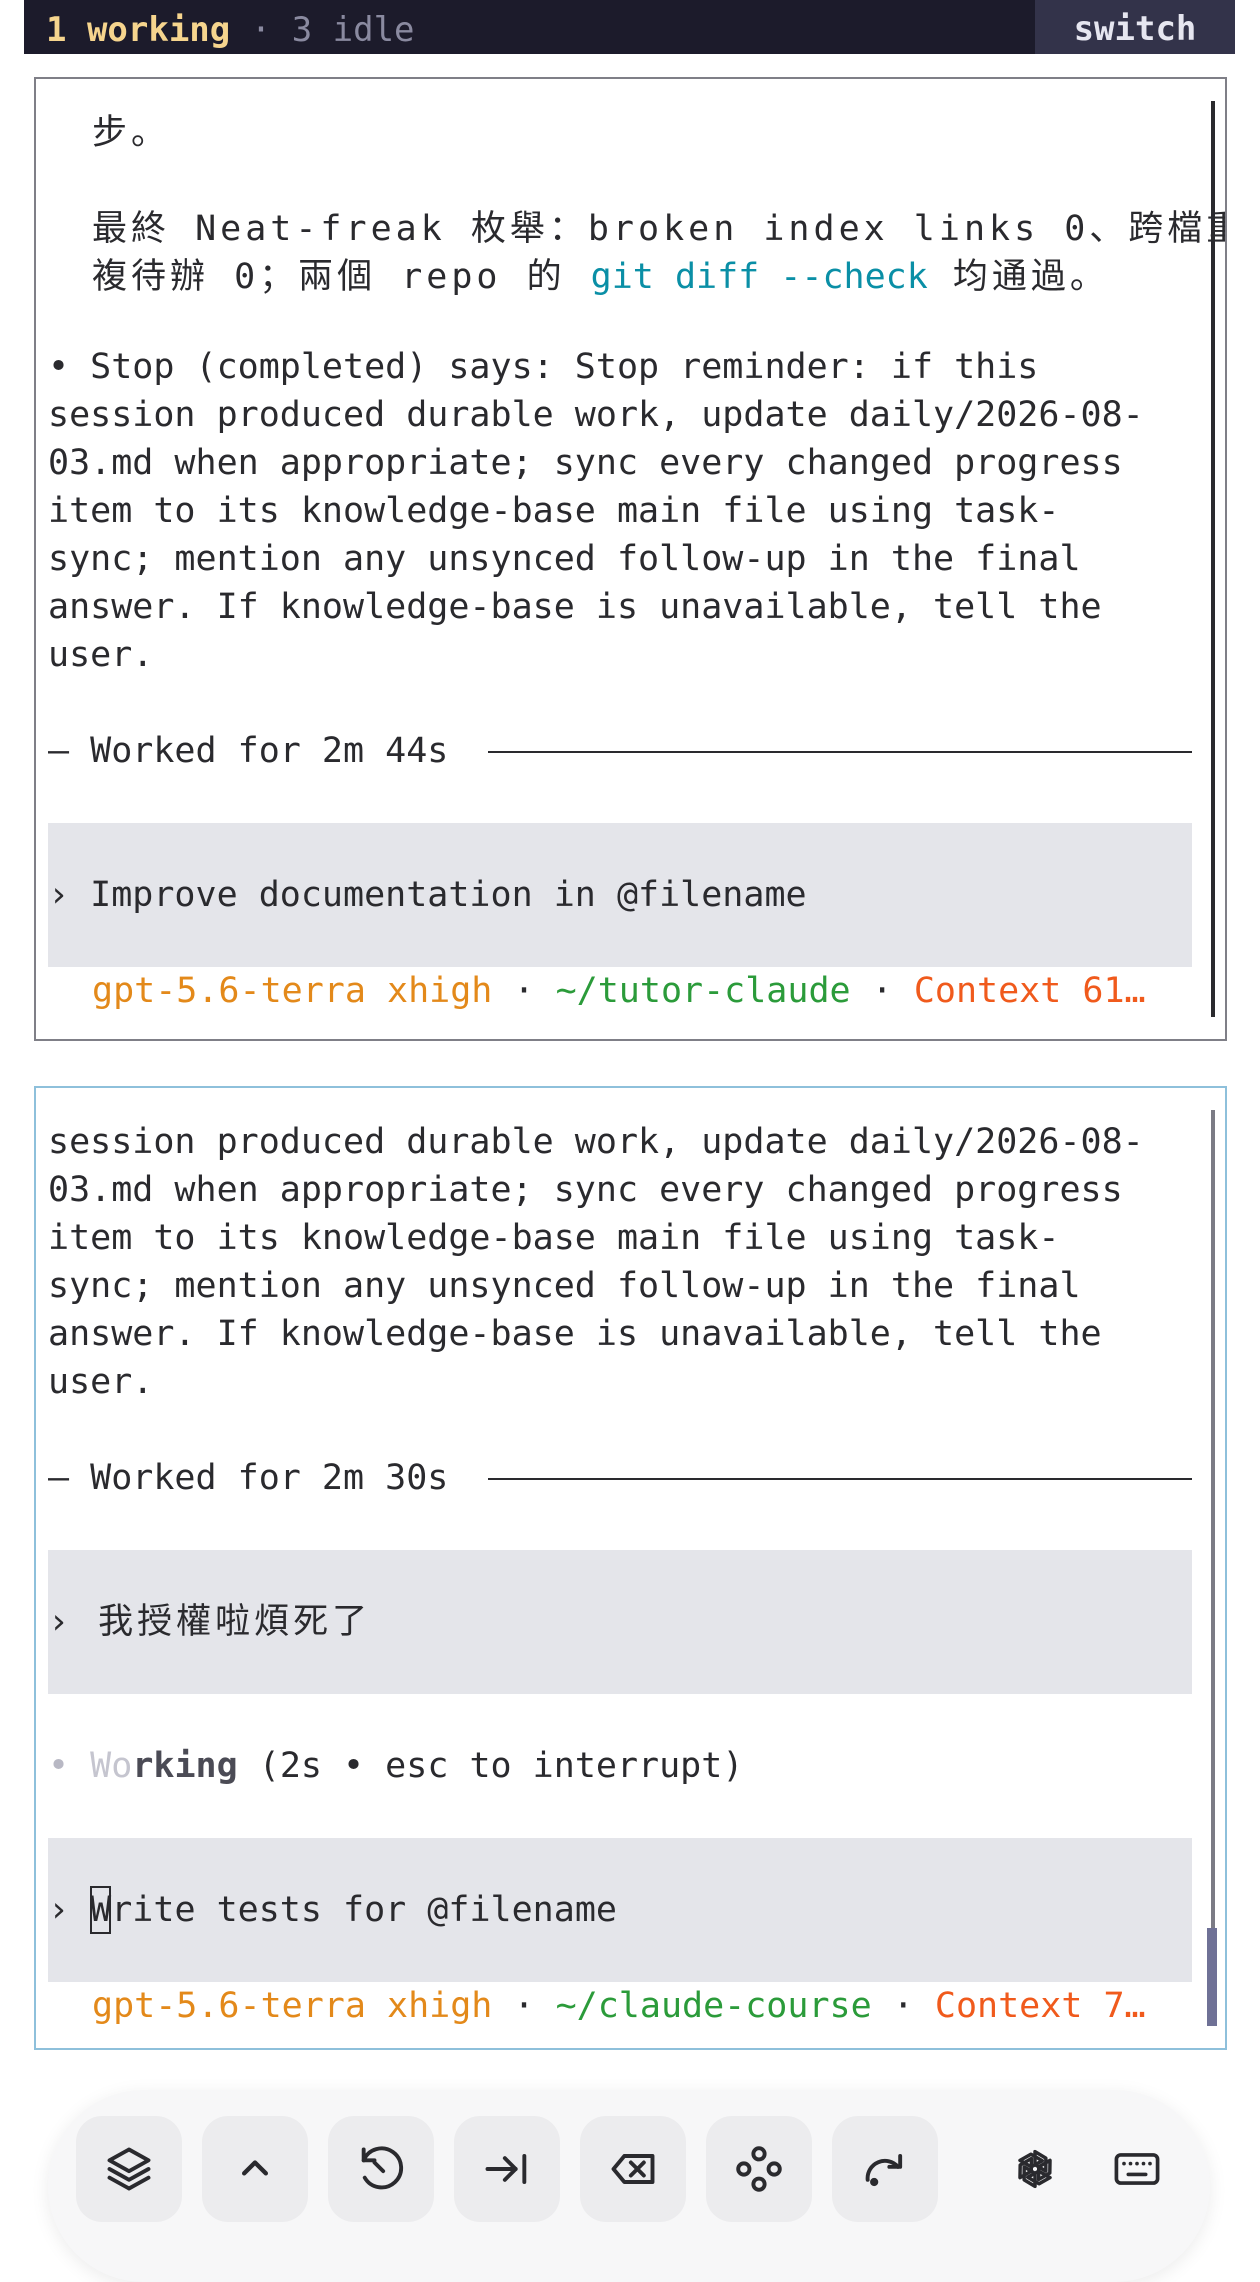 This screenshot has width=1260, height=2282. Describe the element at coordinates (620, 1622) in the screenshot. I see `user-message: › 我授權啦煩死了` at that location.